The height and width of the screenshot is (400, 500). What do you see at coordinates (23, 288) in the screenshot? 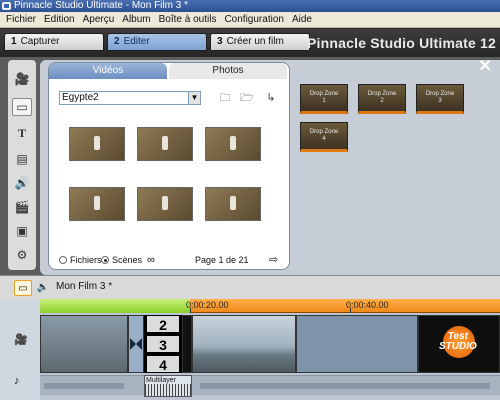
I see `storyboard-icon: ▭` at bounding box center [23, 288].